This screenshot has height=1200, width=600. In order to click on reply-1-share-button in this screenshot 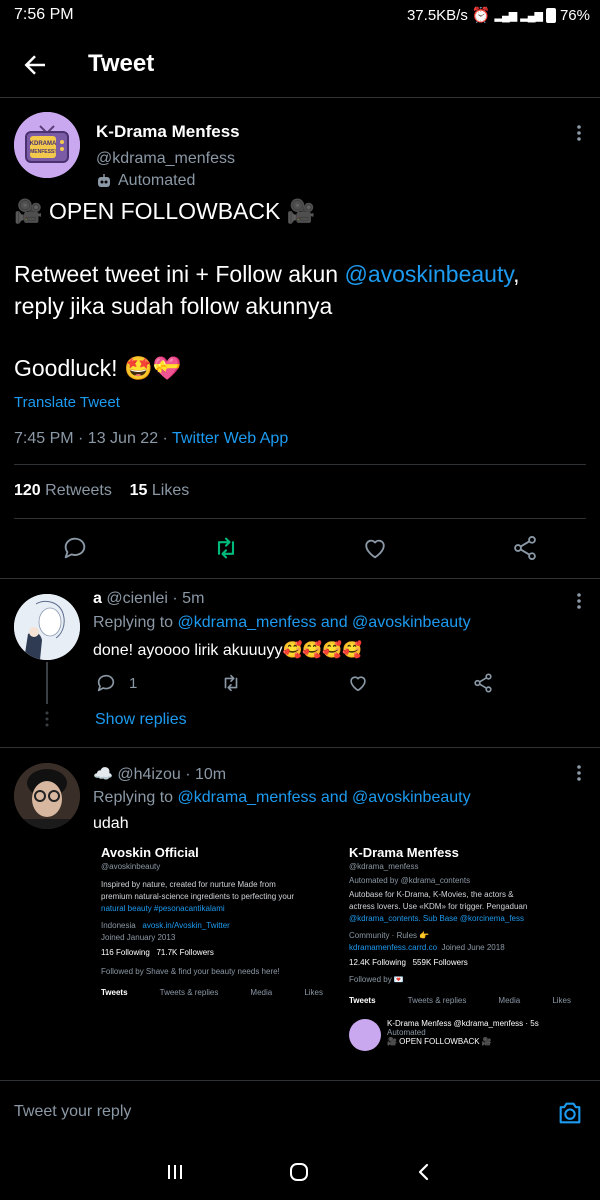, I will do `click(483, 683)`.